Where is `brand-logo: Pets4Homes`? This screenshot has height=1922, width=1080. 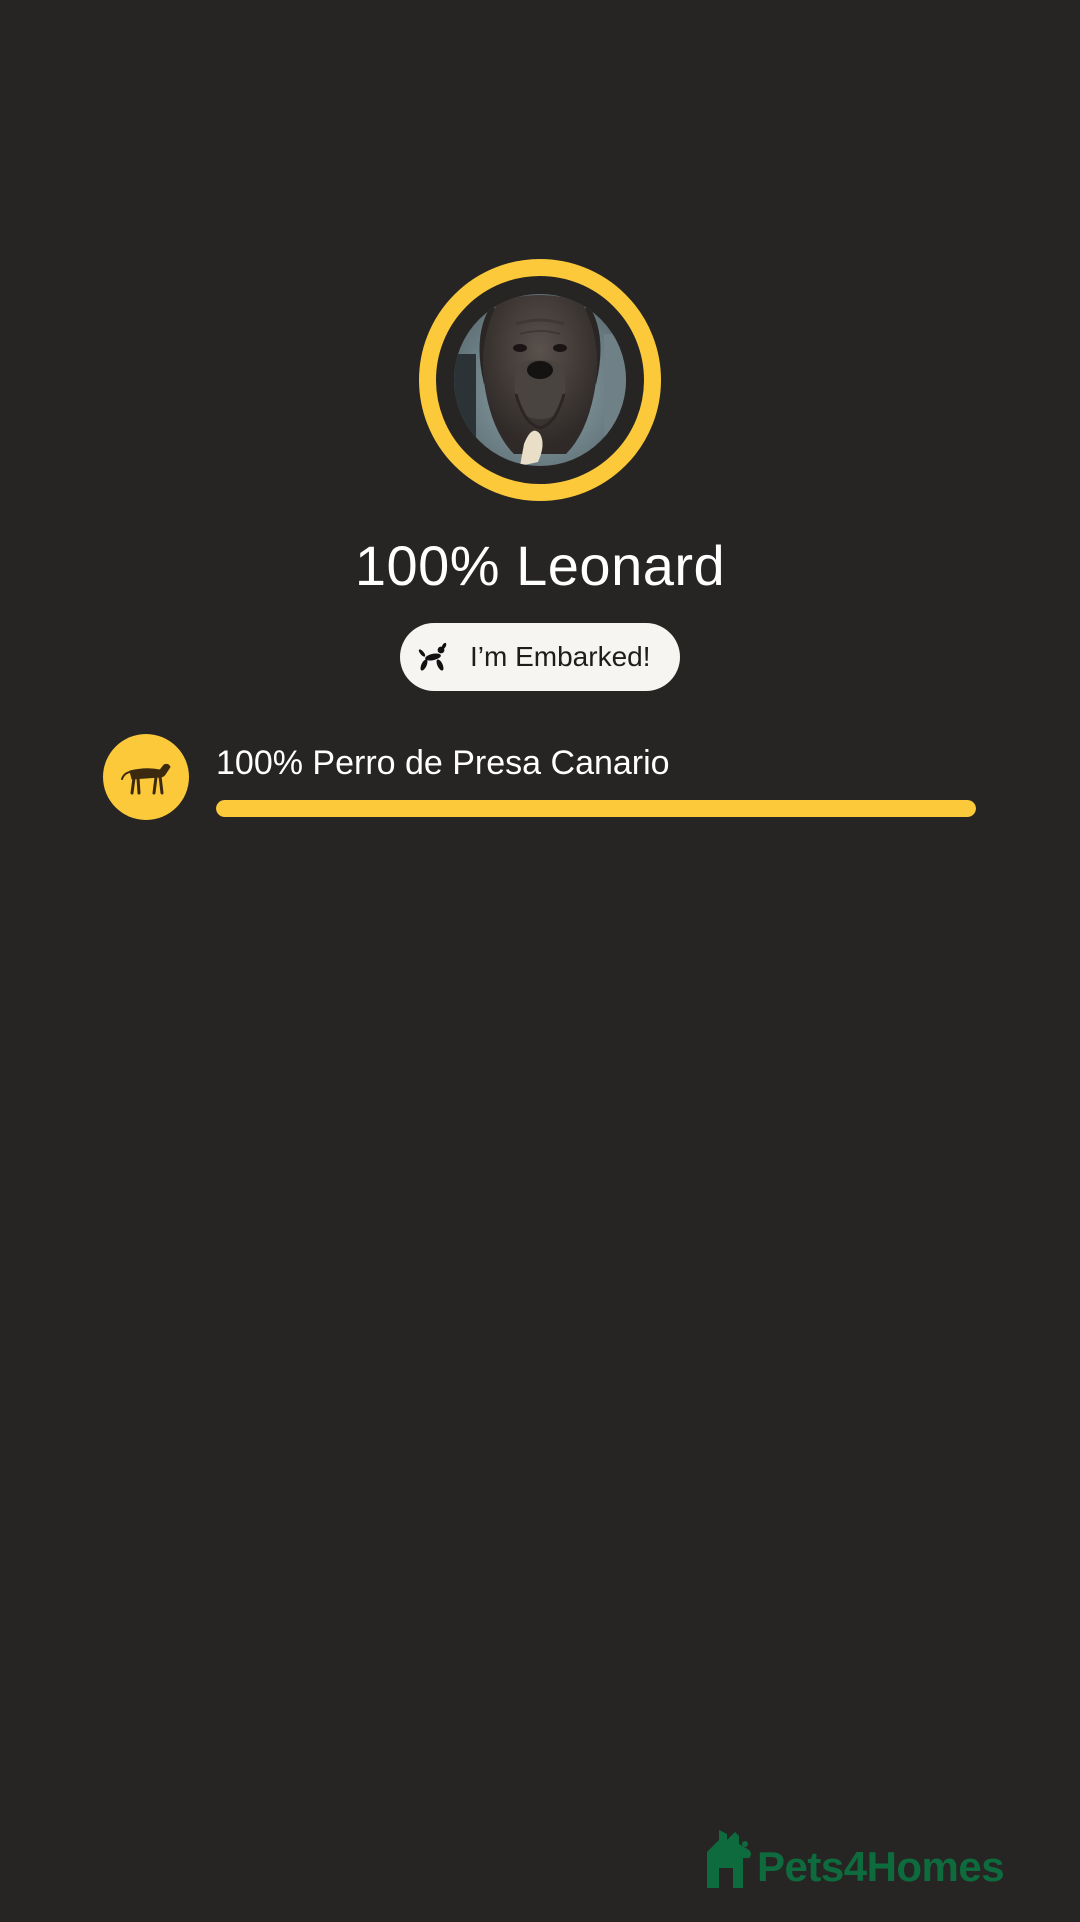 brand-logo: Pets4Homes is located at coordinates (855, 1858).